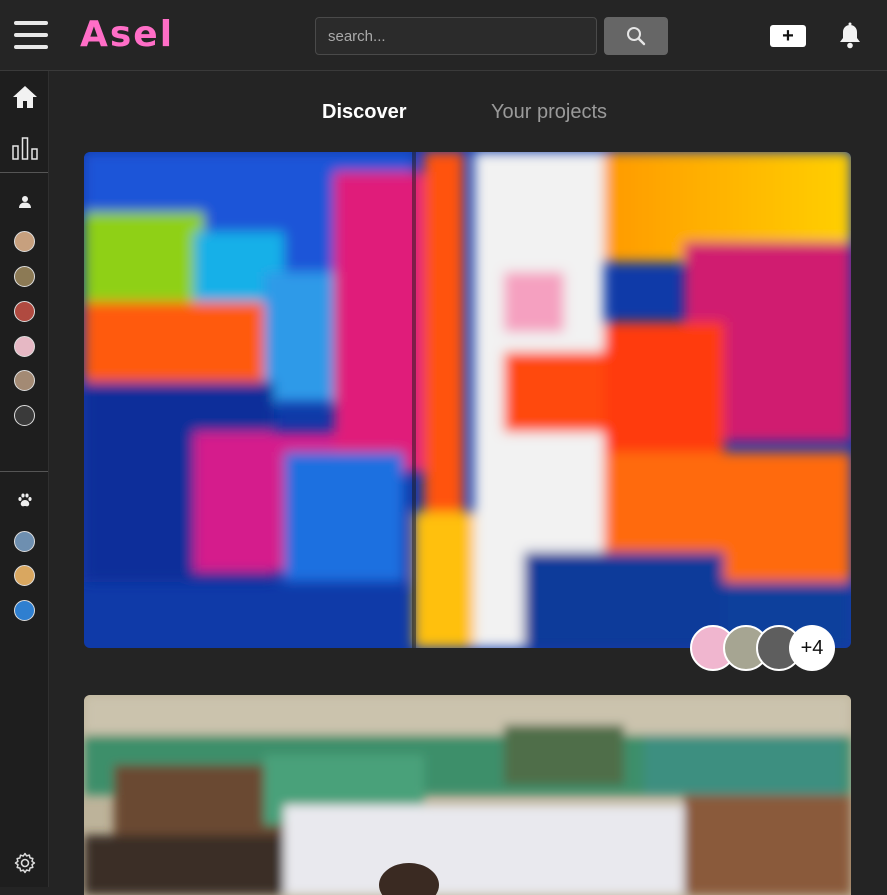 This screenshot has height=895, width=887. I want to click on bell-icon, so click(850, 35).